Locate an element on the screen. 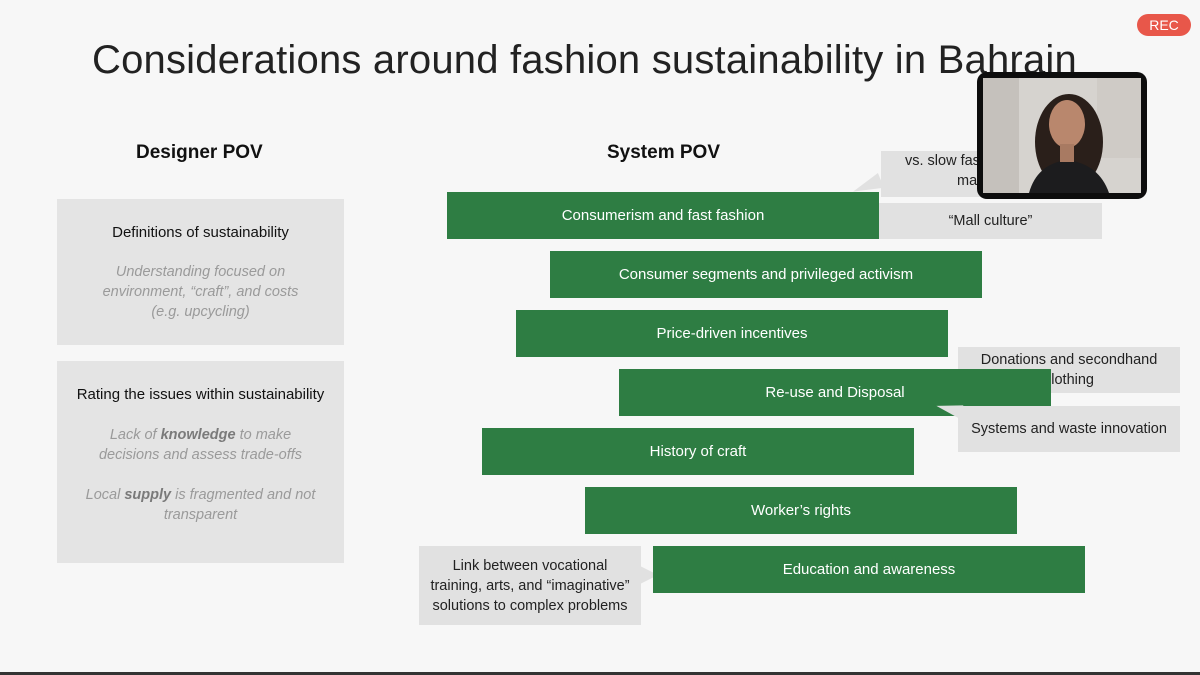 Image resolution: width=1200 pixels, height=675 pixels. definitions-heading: Definitions of sustainability is located at coordinates (200, 232).